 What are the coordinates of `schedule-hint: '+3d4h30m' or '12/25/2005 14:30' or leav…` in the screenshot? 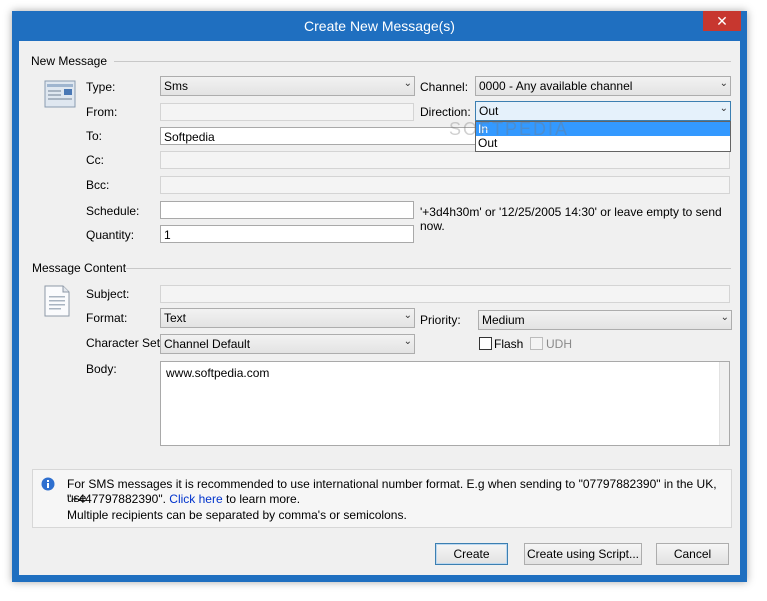 It's located at (571, 219).